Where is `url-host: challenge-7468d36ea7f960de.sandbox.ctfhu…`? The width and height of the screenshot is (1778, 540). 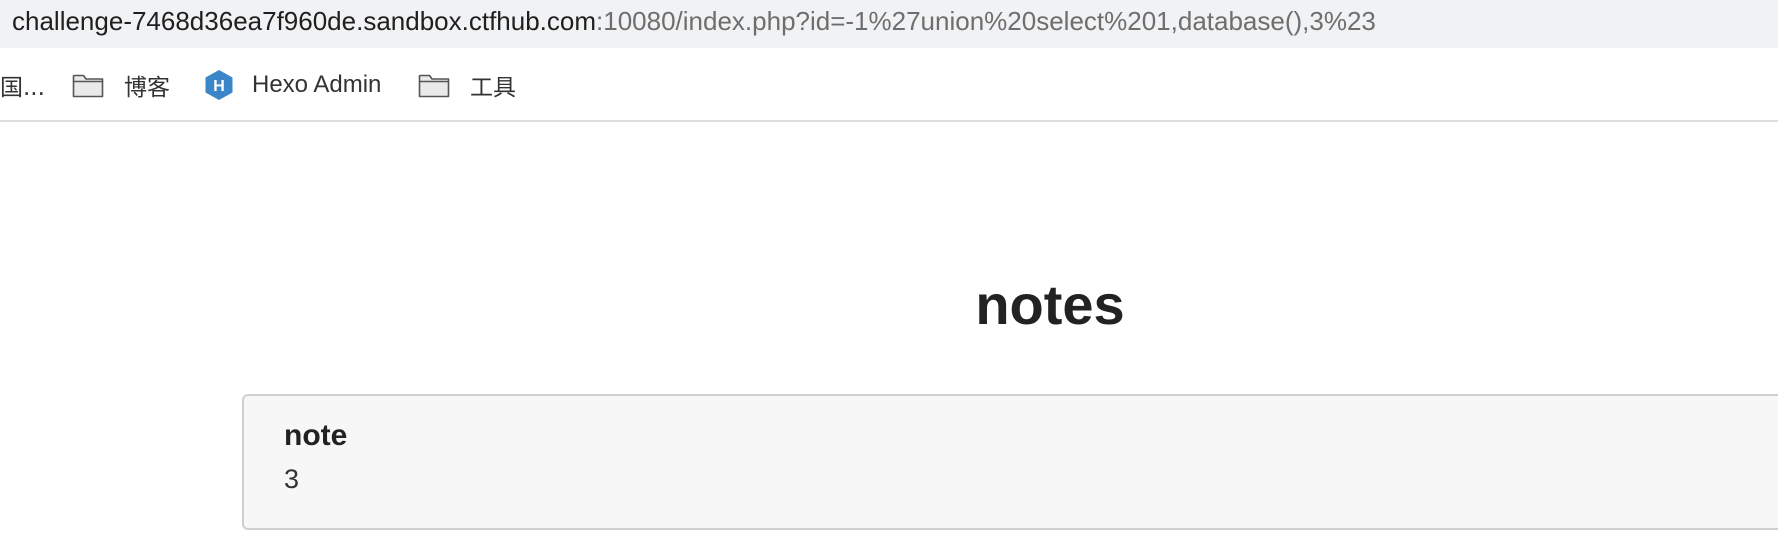
url-host: challenge-7468d36ea7f960de.sandbox.ctfhu… is located at coordinates (304, 21).